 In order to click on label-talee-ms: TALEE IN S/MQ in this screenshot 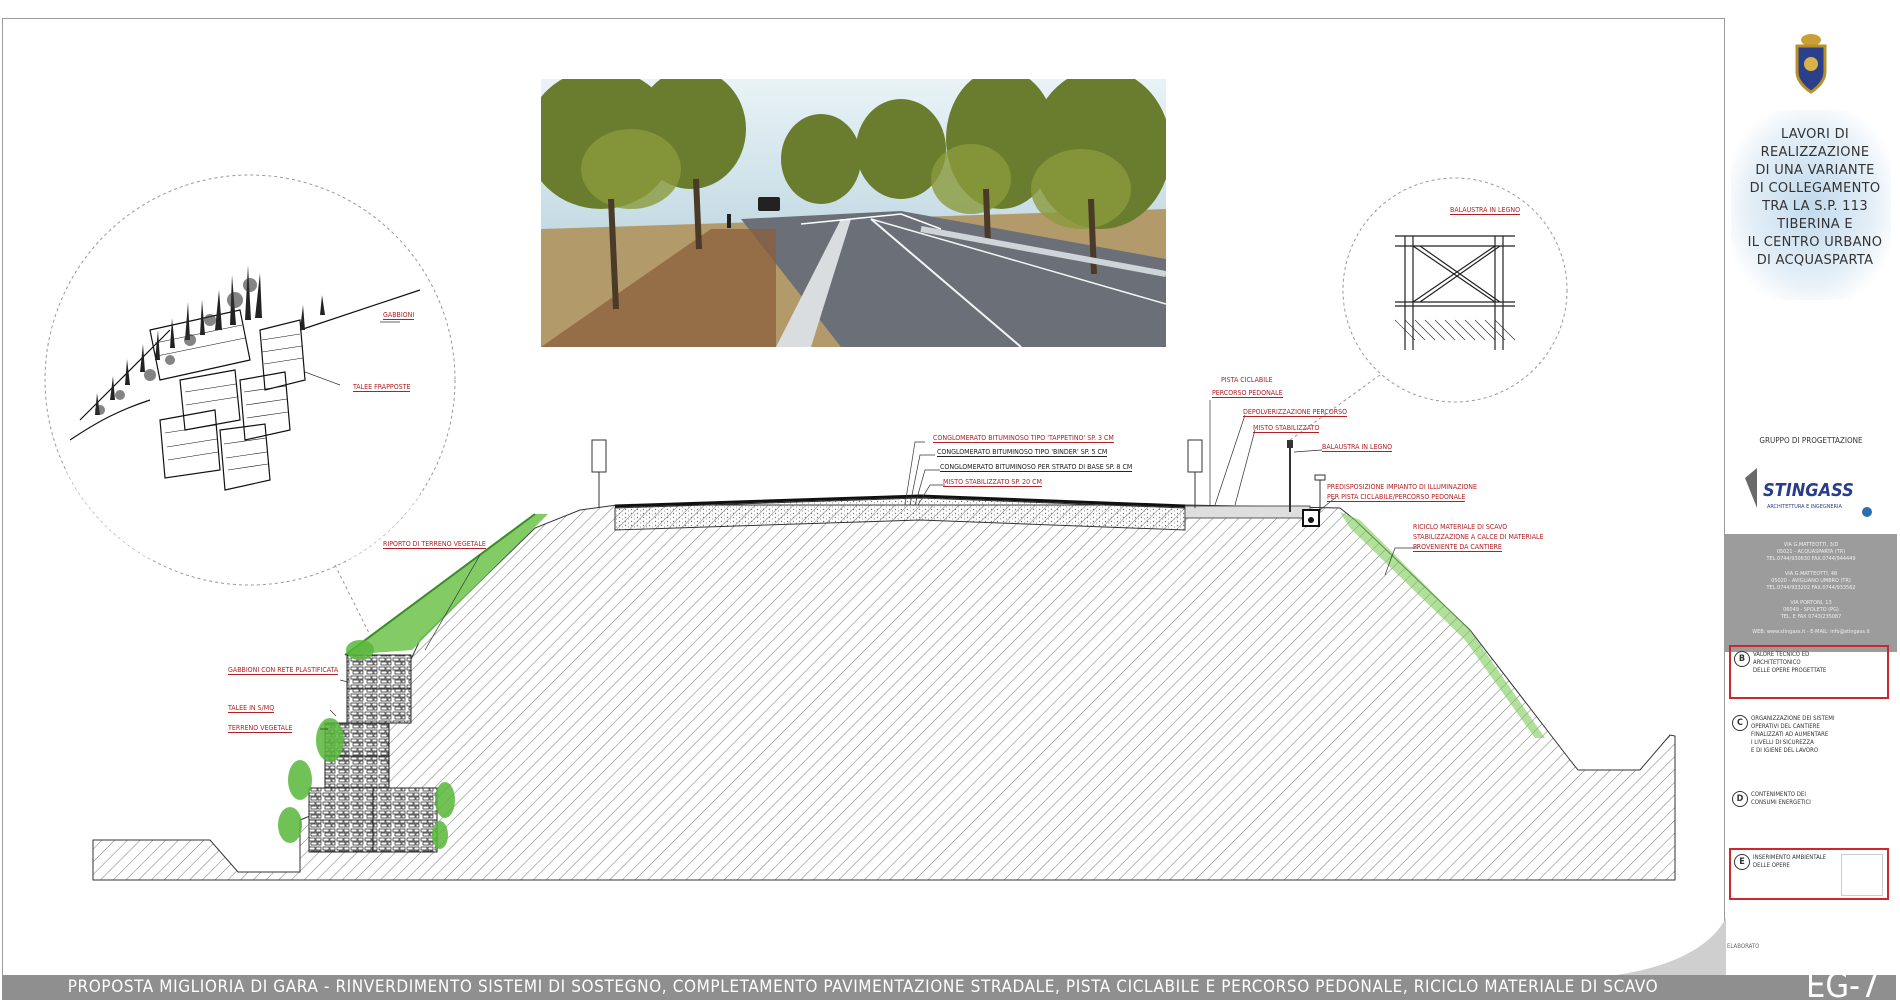, I will do `click(251, 708)`.